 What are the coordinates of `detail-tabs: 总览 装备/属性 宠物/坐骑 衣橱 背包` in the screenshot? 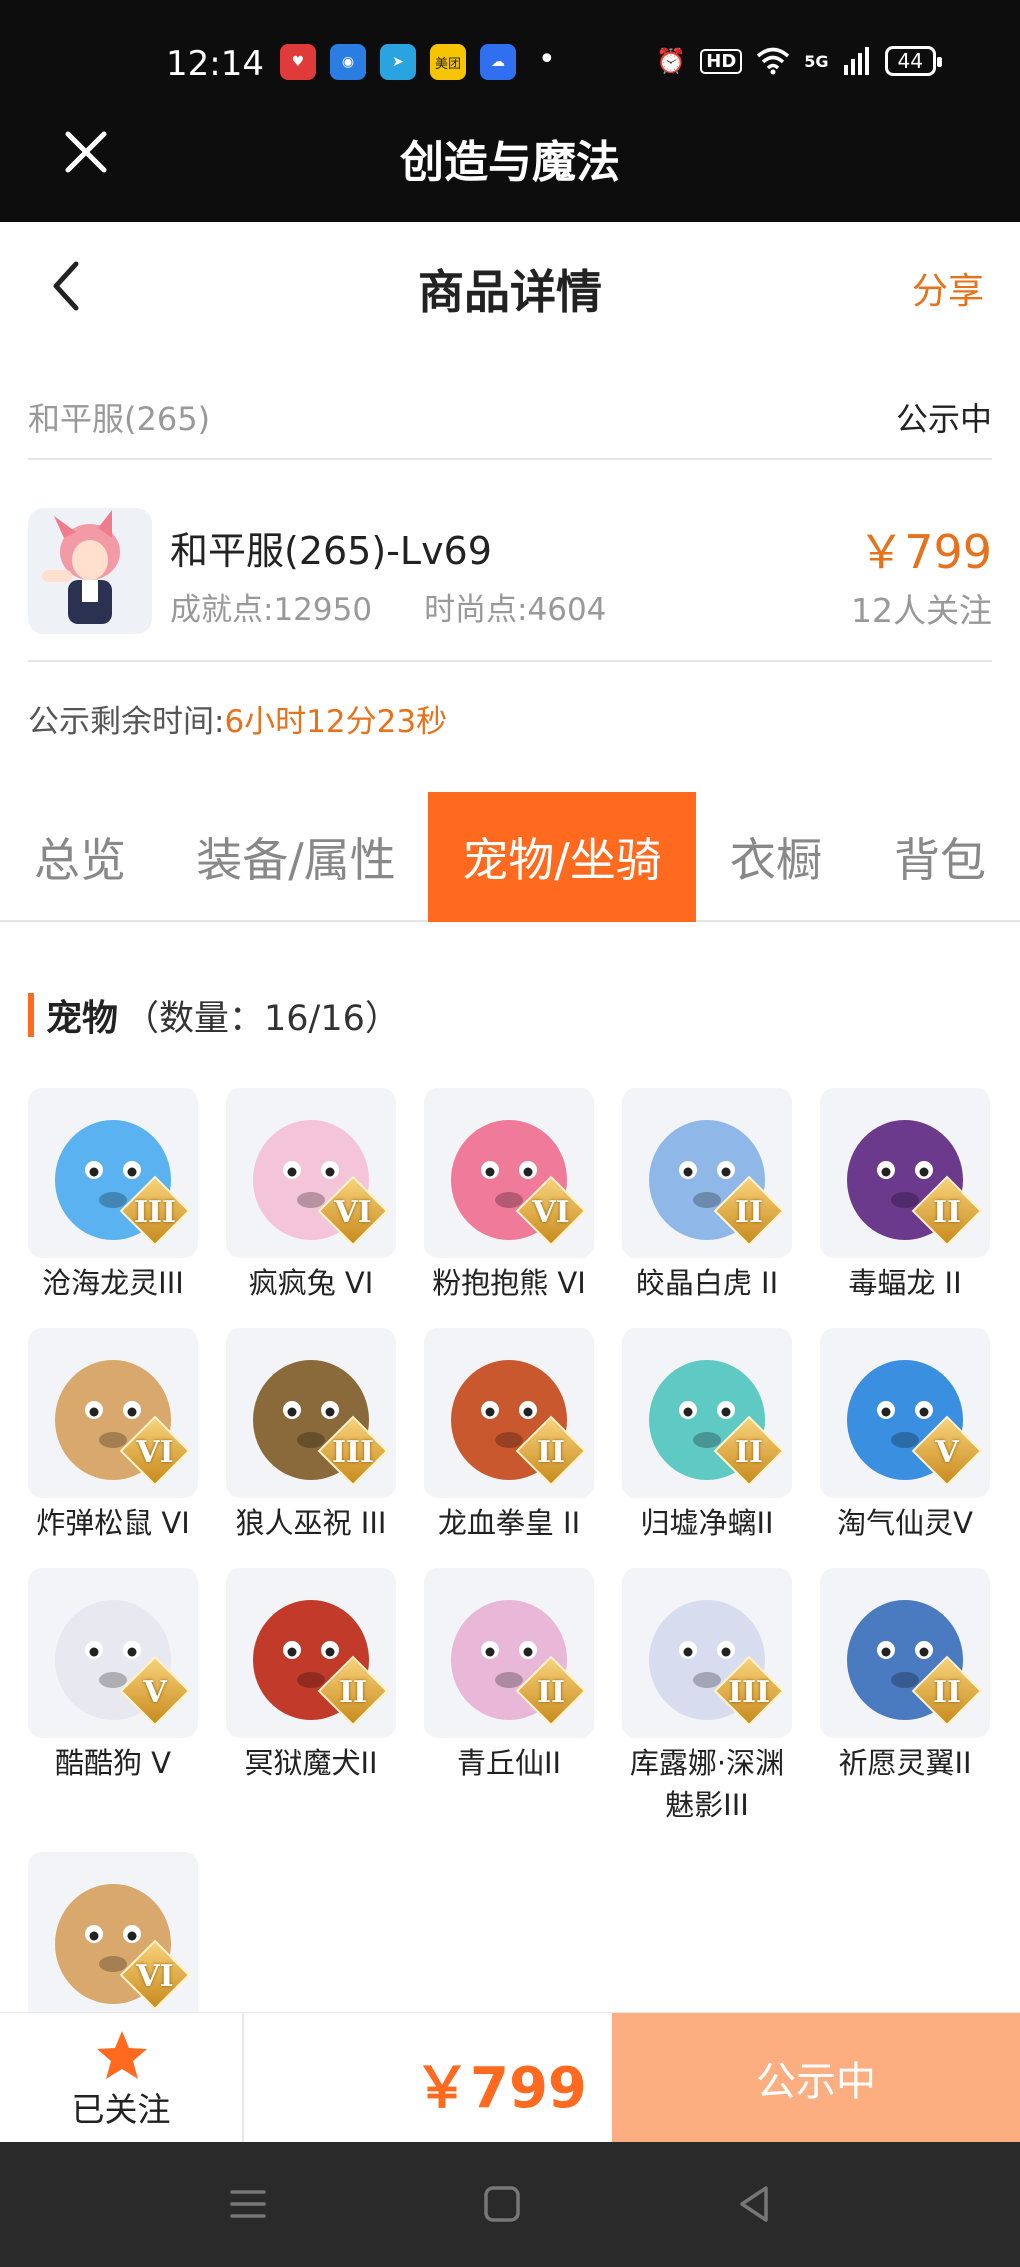 It's located at (510, 857).